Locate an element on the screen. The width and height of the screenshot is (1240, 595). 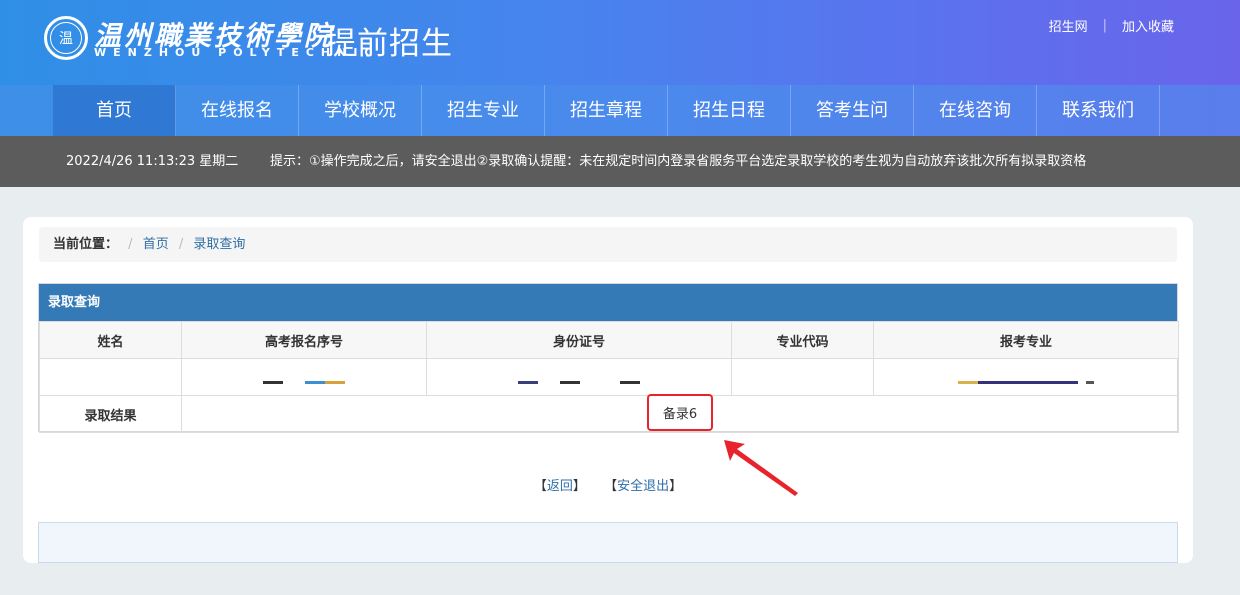
result-cell: 备录6 is located at coordinates (680, 413).